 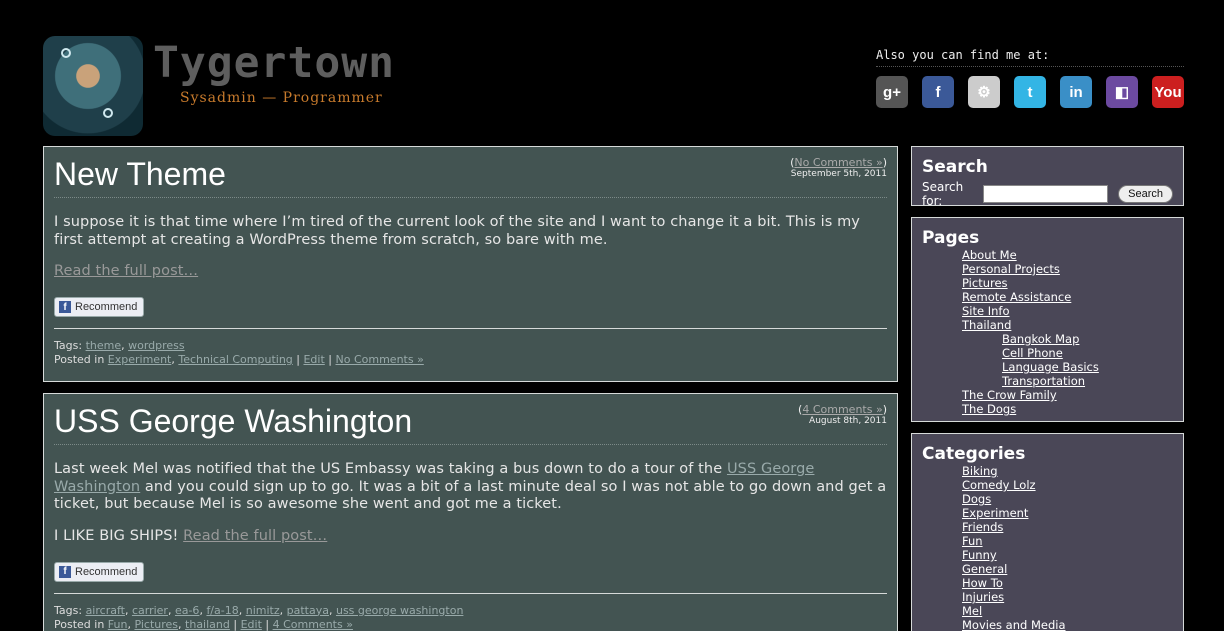 I want to click on category-link: General, so click(x=984, y=569).